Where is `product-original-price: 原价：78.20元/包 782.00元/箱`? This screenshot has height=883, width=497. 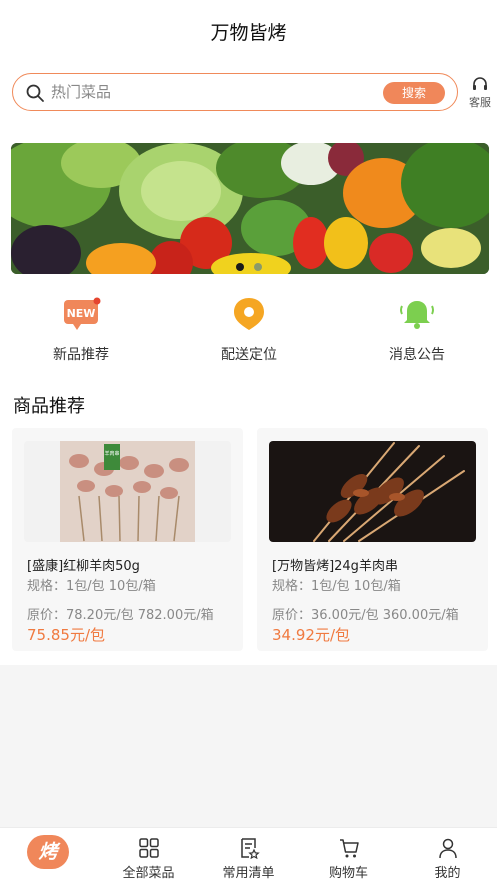 product-original-price: 原价：78.20元/包 782.00元/箱 is located at coordinates (120, 615).